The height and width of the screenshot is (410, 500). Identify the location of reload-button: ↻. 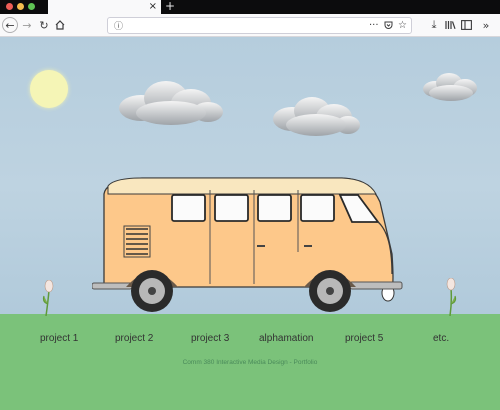
(44, 25).